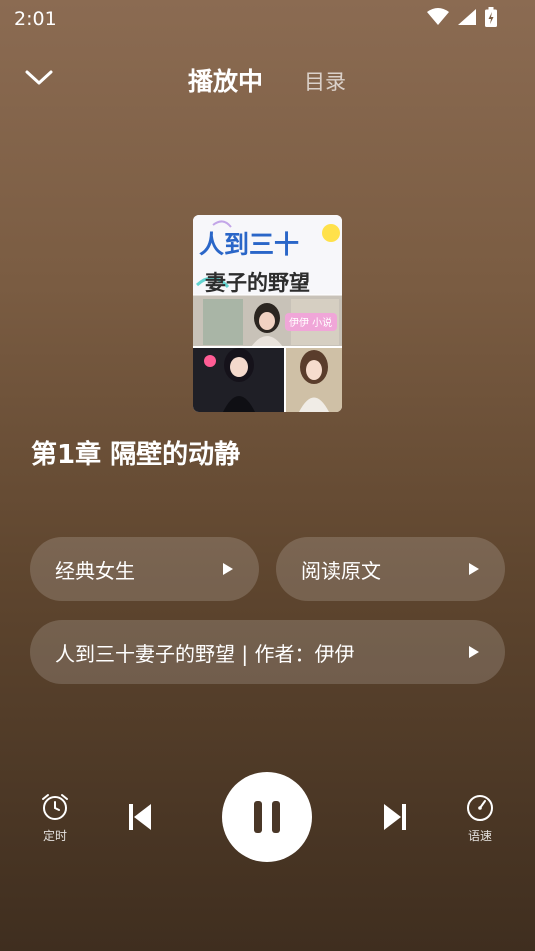 This screenshot has height=951, width=535. Describe the element at coordinates (325, 81) in the screenshot. I see `tab-toc: 目录` at that location.